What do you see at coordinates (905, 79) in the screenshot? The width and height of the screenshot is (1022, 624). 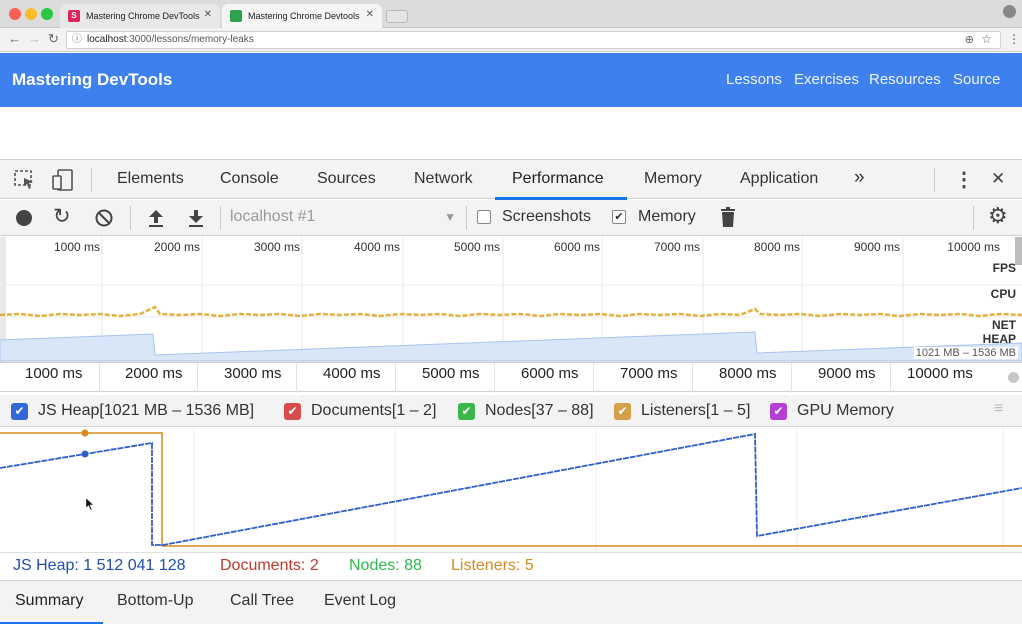 I see `nav-resources-link: Resources` at bounding box center [905, 79].